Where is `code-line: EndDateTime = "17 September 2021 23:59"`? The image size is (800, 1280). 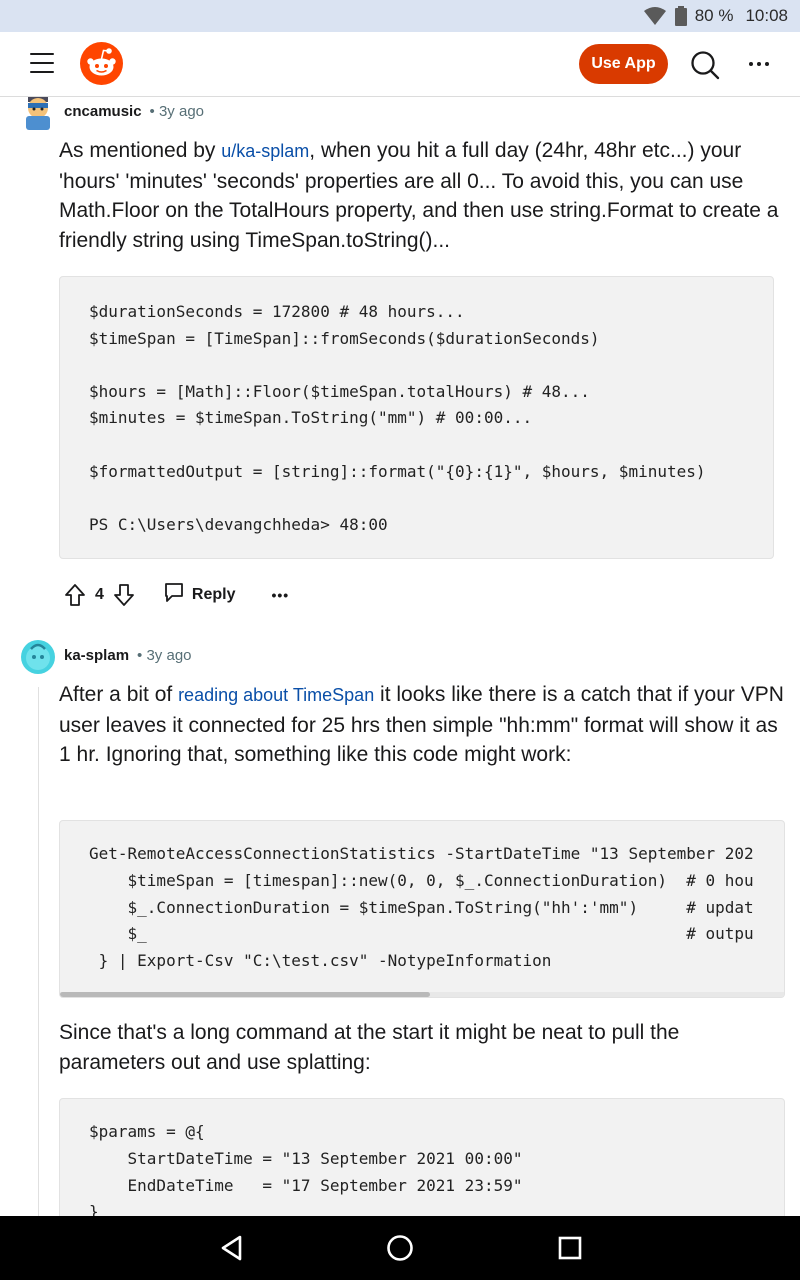 code-line: EndDateTime = "17 September 2021 23:59" is located at coordinates (306, 1185).